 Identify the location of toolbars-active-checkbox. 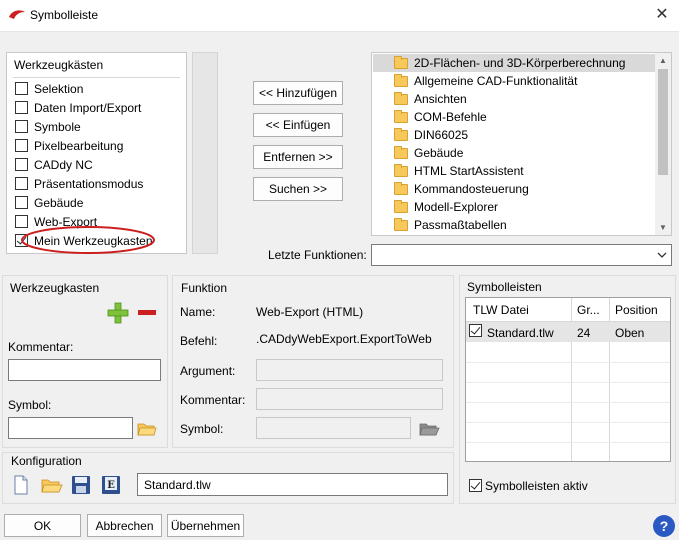
(475, 485).